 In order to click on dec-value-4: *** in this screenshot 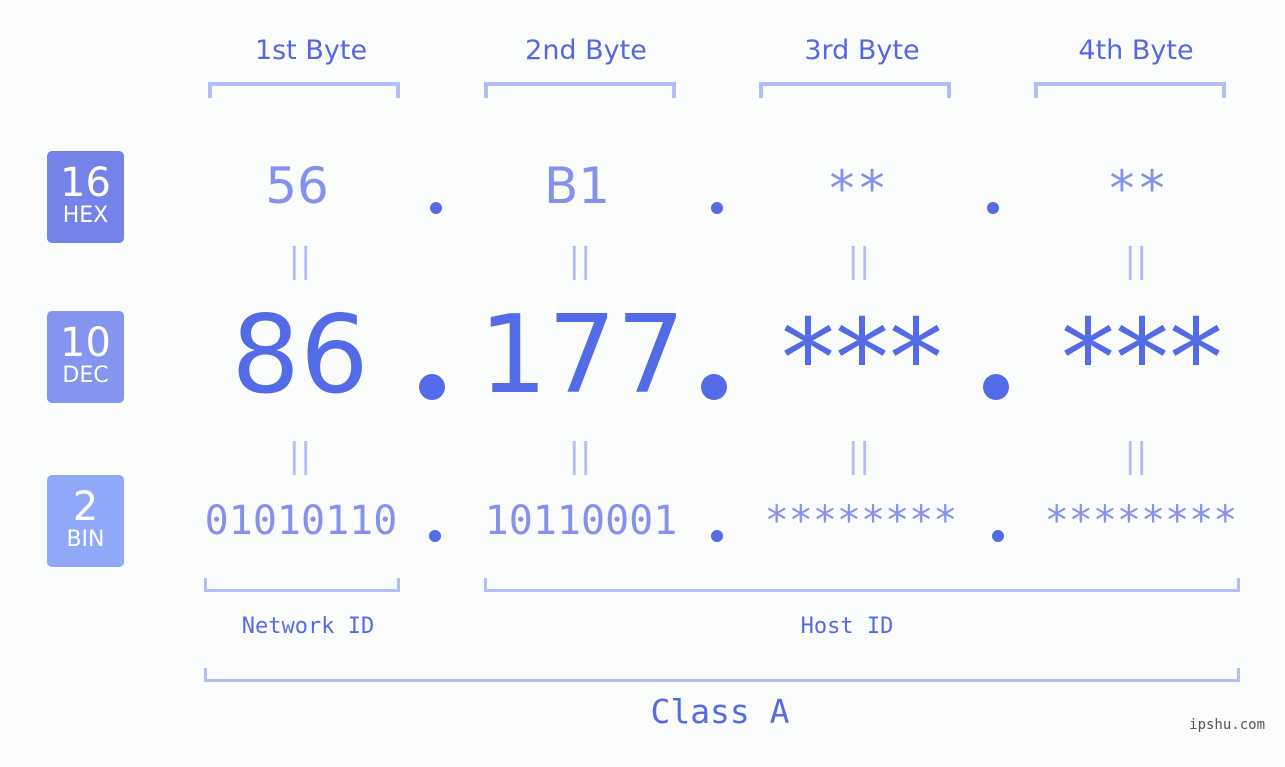, I will do `click(1142, 359)`.